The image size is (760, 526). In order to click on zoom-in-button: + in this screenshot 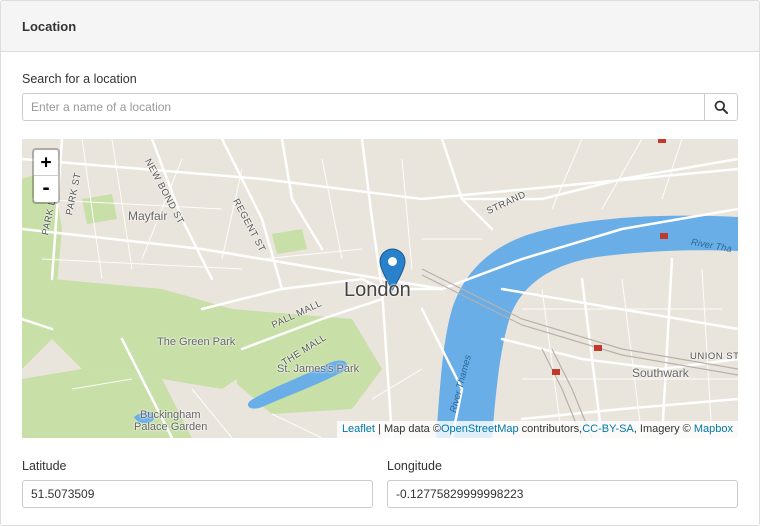, I will do `click(46, 163)`.